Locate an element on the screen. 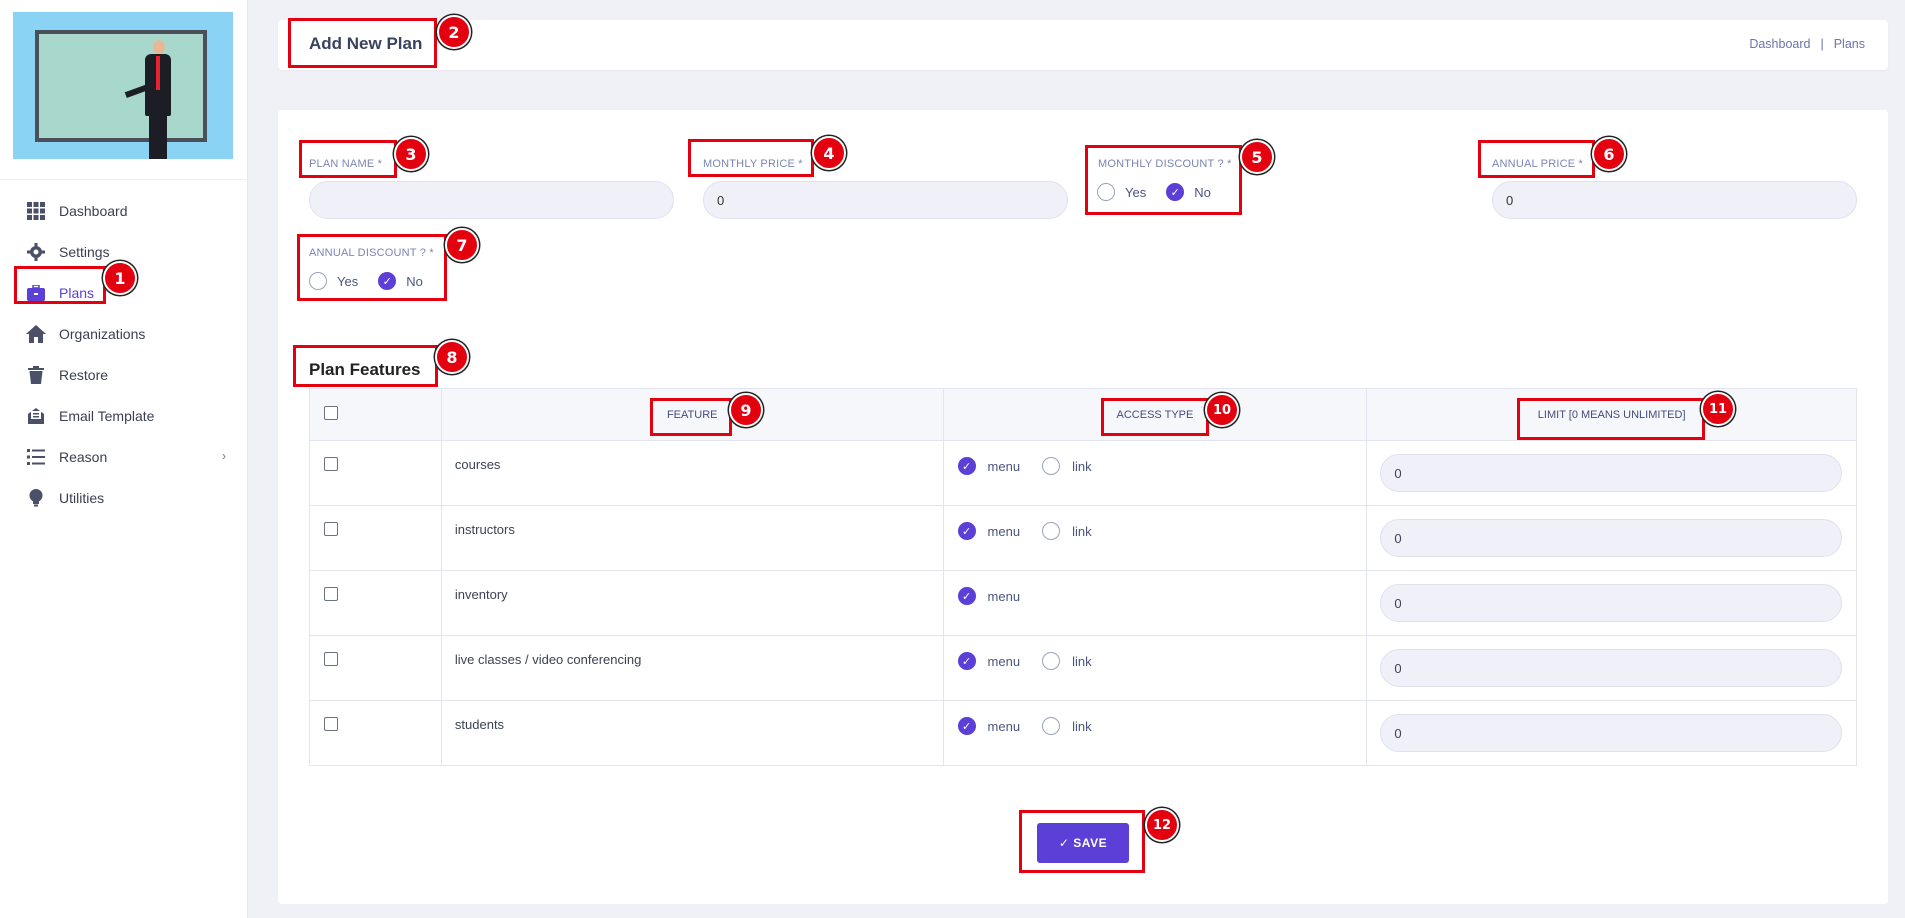 The height and width of the screenshot is (918, 1905). annotation-badge-2: 2 is located at coordinates (454, 32).